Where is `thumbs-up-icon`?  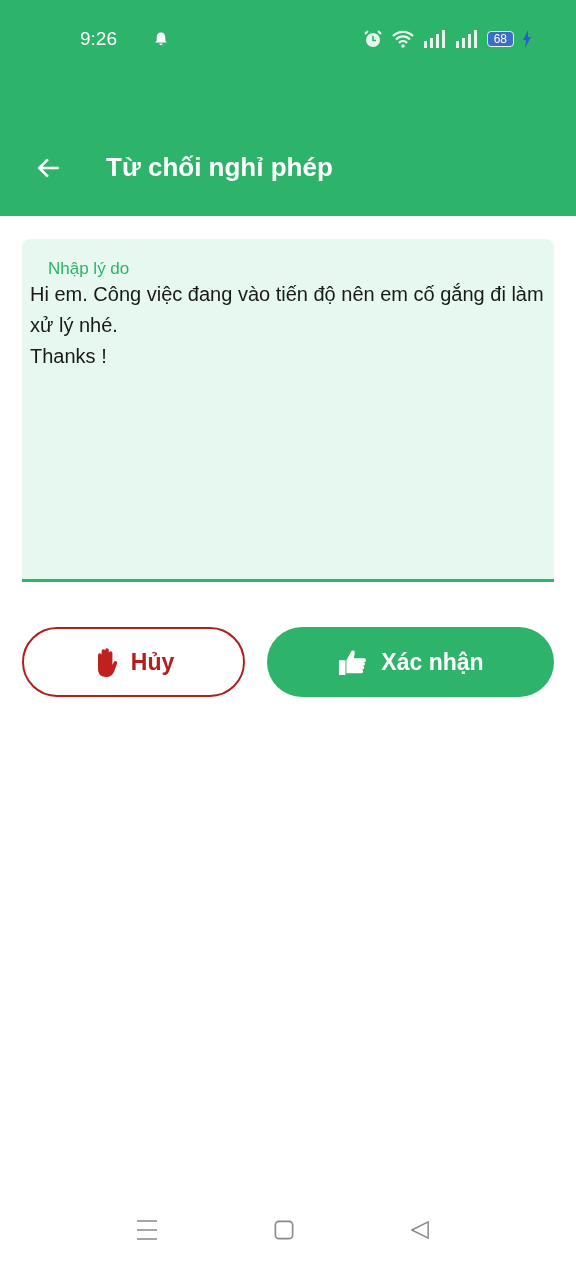
thumbs-up-icon is located at coordinates (352, 662).